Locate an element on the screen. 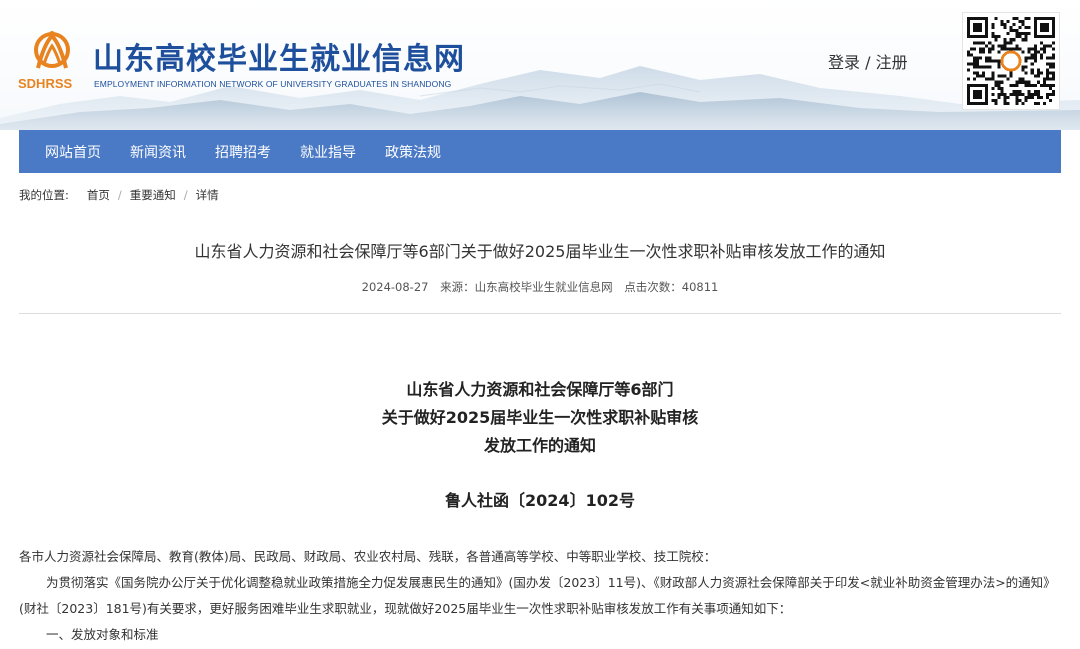 Image resolution: width=1080 pixels, height=649 pixels. article-meta: 2024-08-27 来源：山东高校毕业生就业信息网 点击次数：40811 is located at coordinates (540, 287).